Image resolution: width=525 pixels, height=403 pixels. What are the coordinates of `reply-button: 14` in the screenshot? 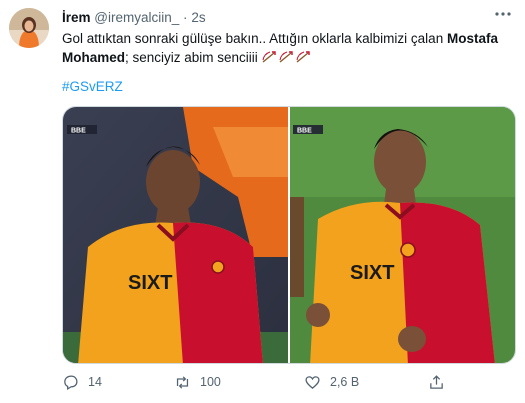 It's located at (82, 382).